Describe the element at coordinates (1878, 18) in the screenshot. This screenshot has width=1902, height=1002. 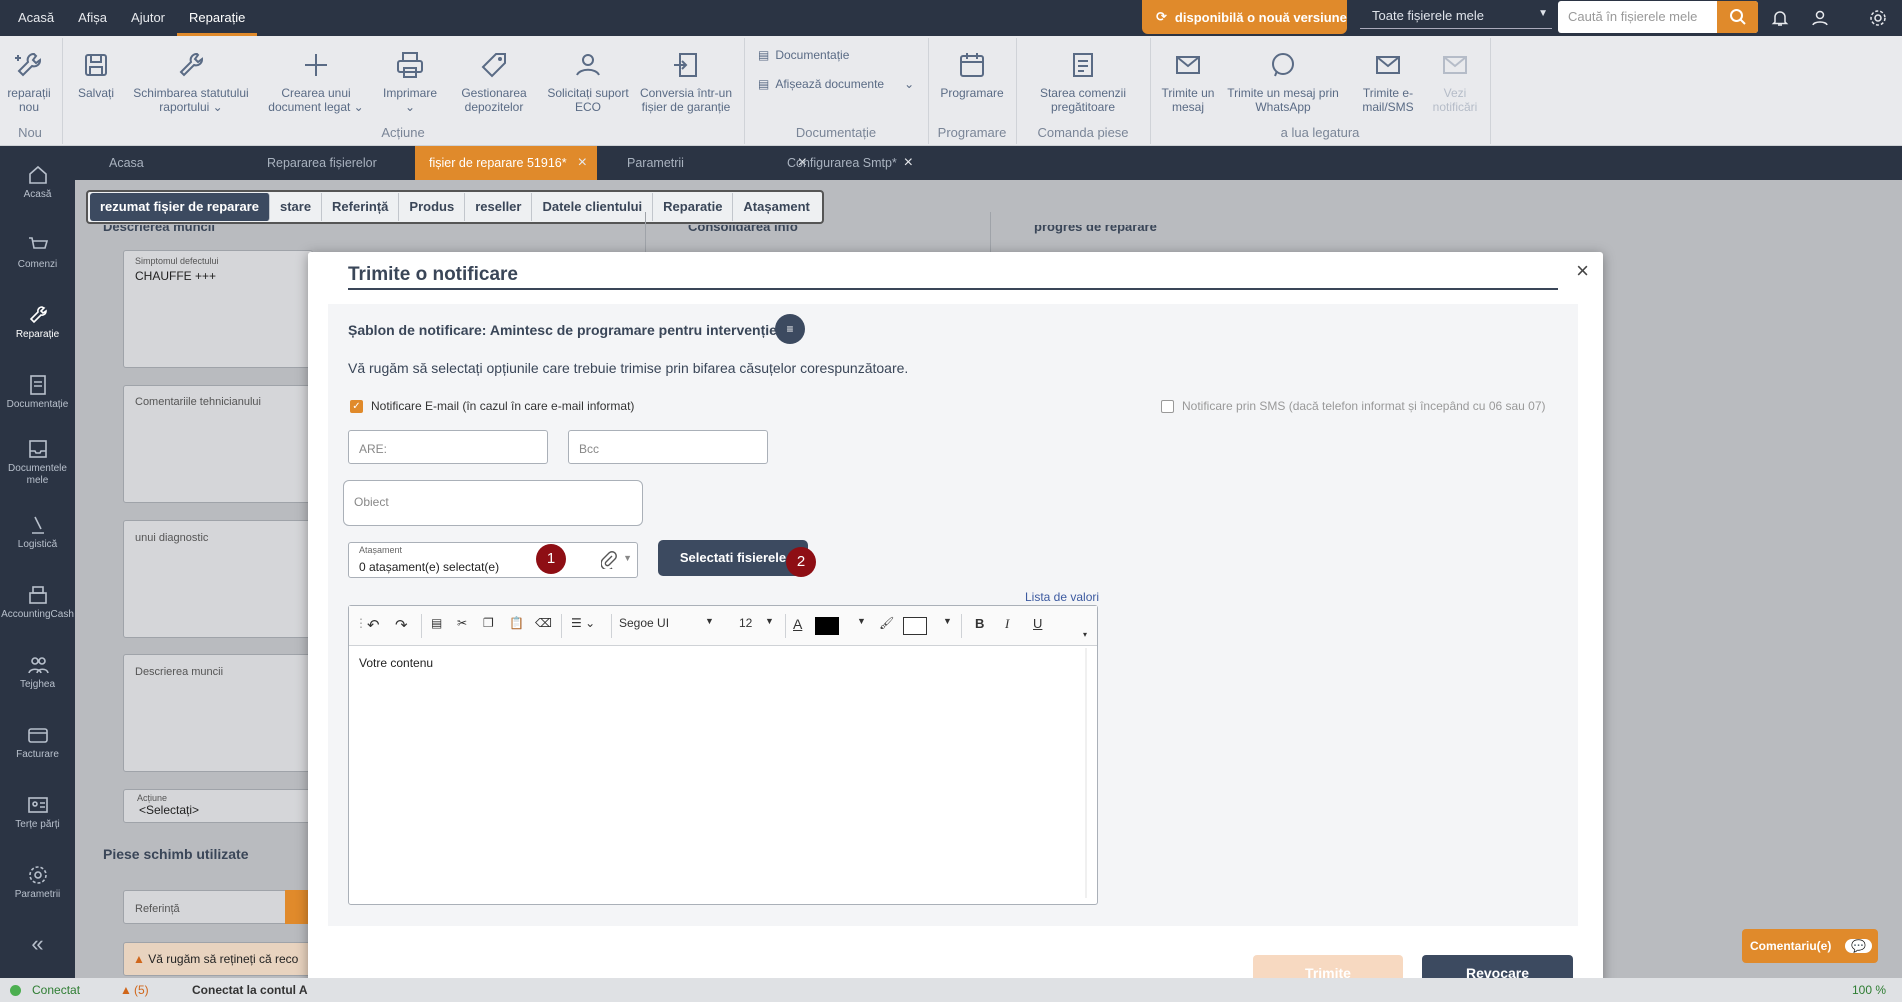
I see `gear-icon` at that location.